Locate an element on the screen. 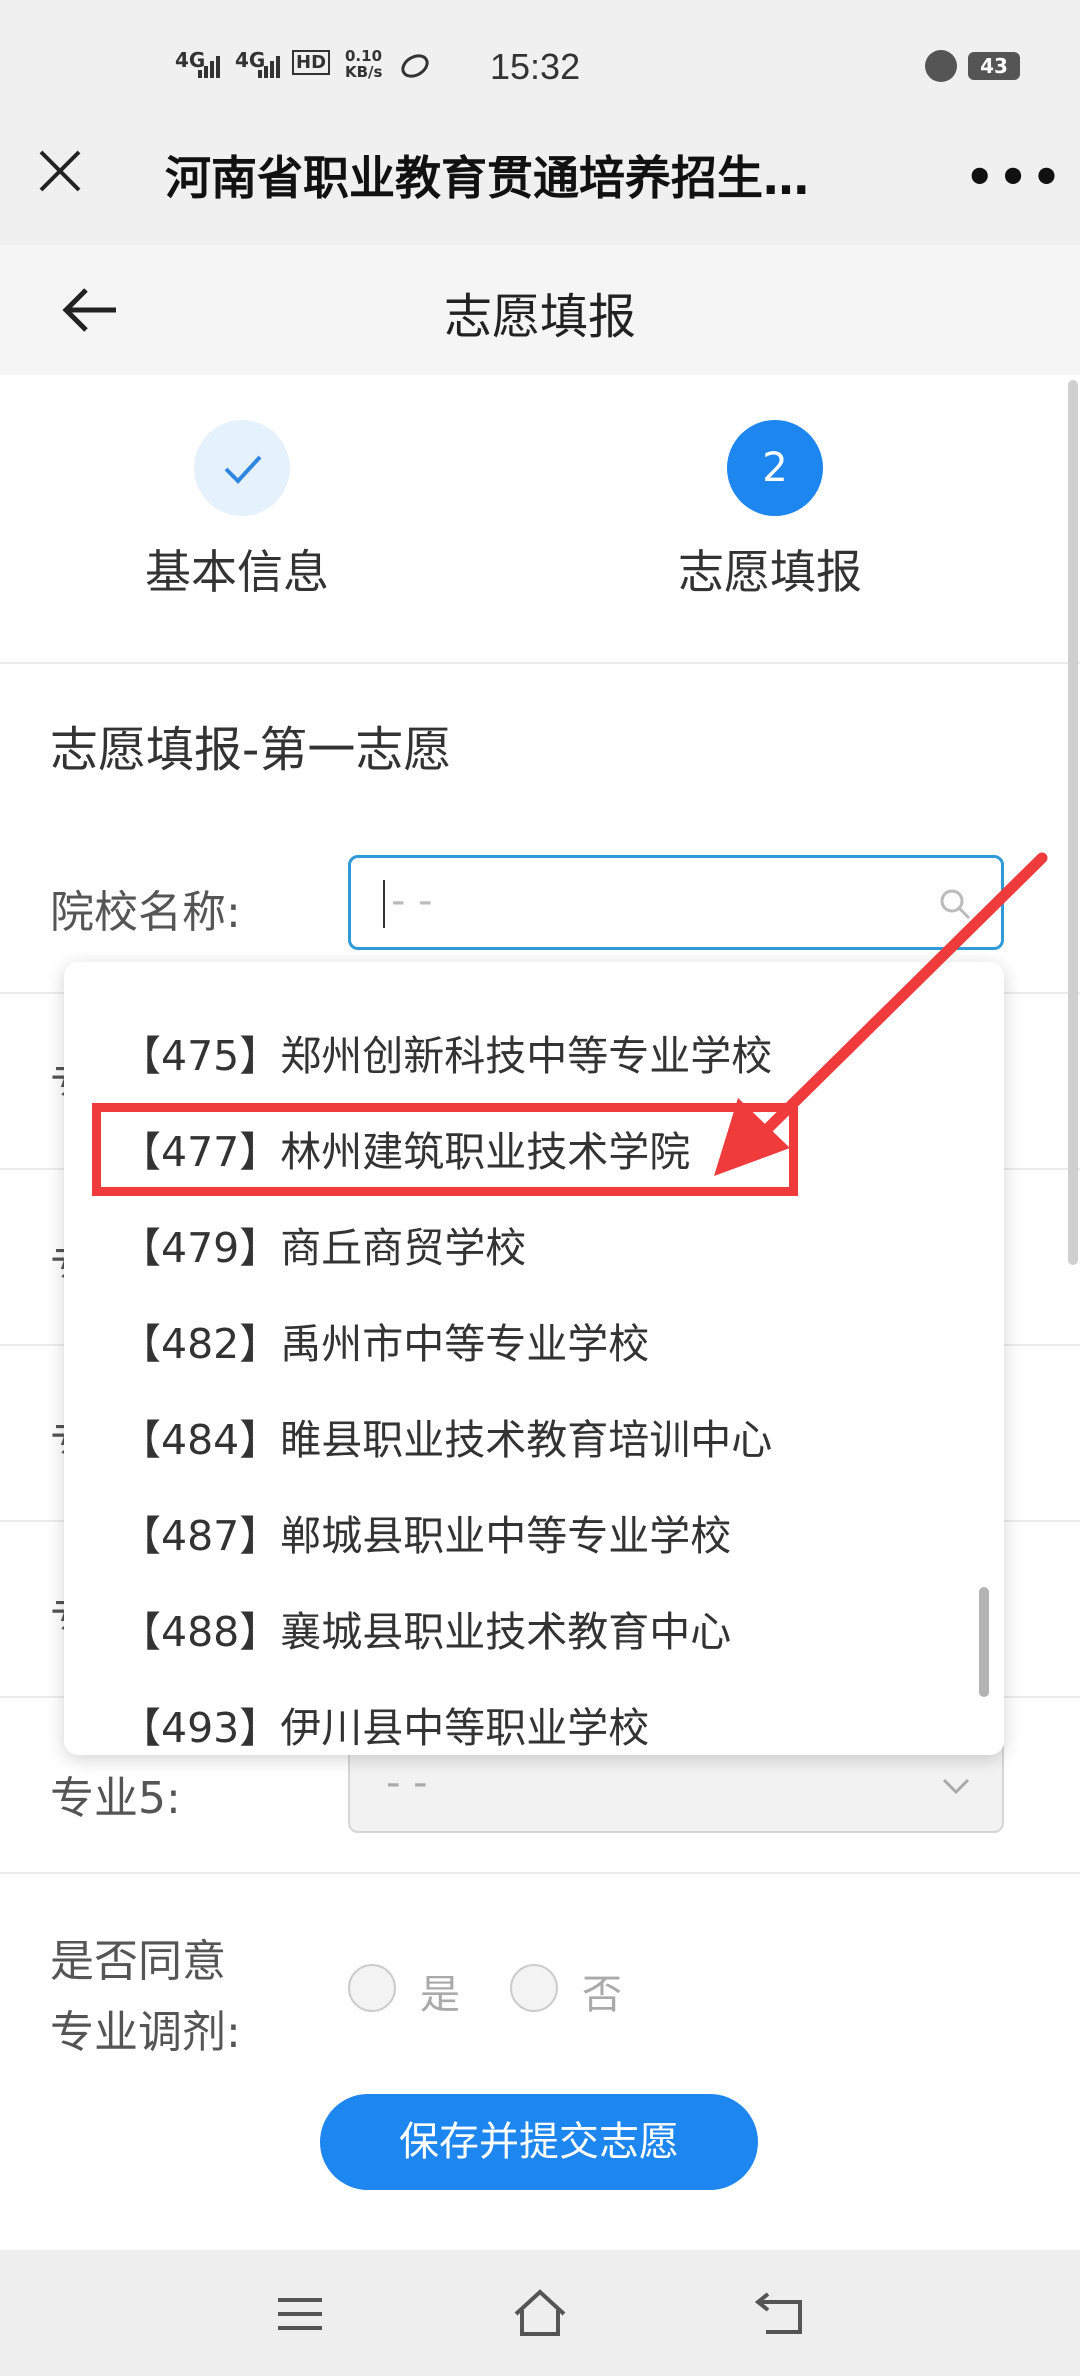  back-icon is located at coordinates (780, 2313).